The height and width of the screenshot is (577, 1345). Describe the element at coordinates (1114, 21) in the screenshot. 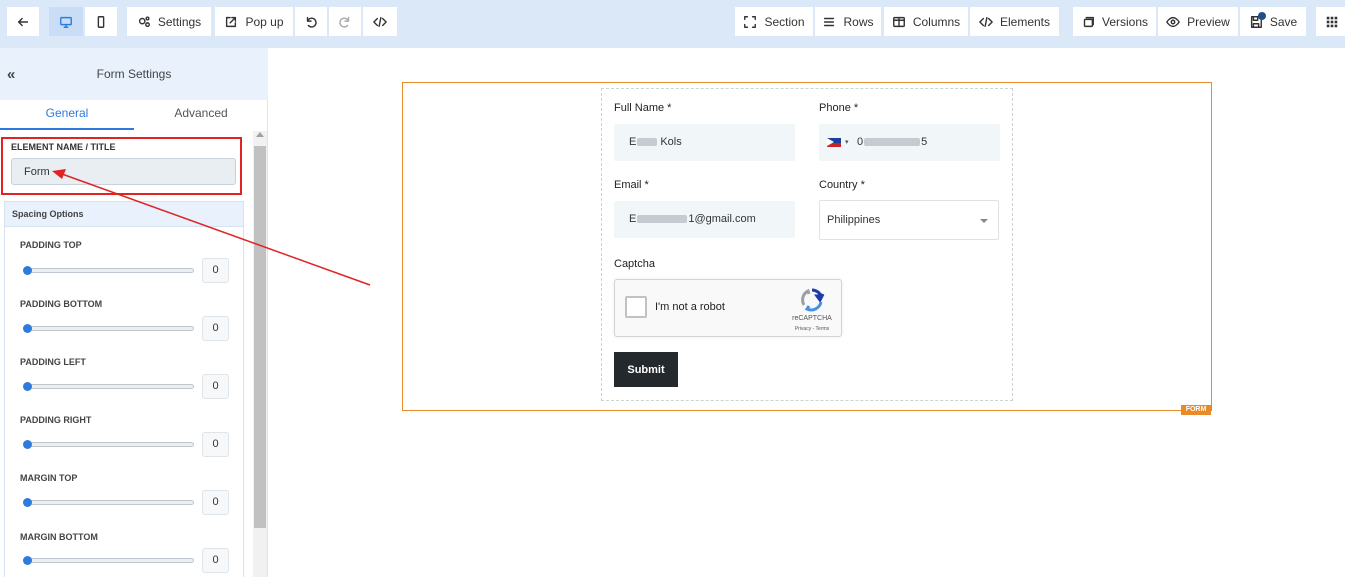

I see `versions-button: Versions` at that location.